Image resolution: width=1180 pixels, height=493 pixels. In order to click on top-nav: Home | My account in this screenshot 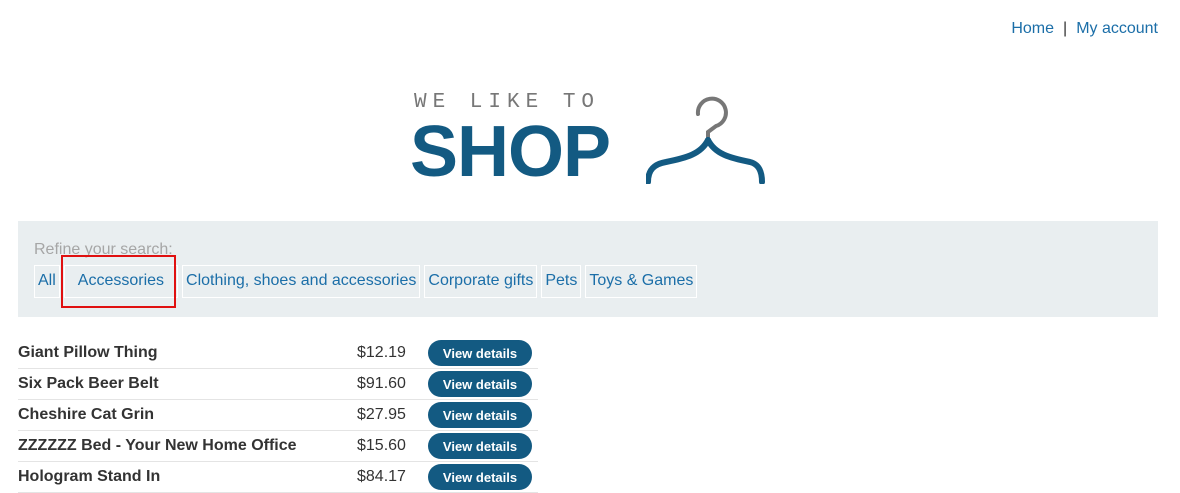, I will do `click(1084, 29)`.